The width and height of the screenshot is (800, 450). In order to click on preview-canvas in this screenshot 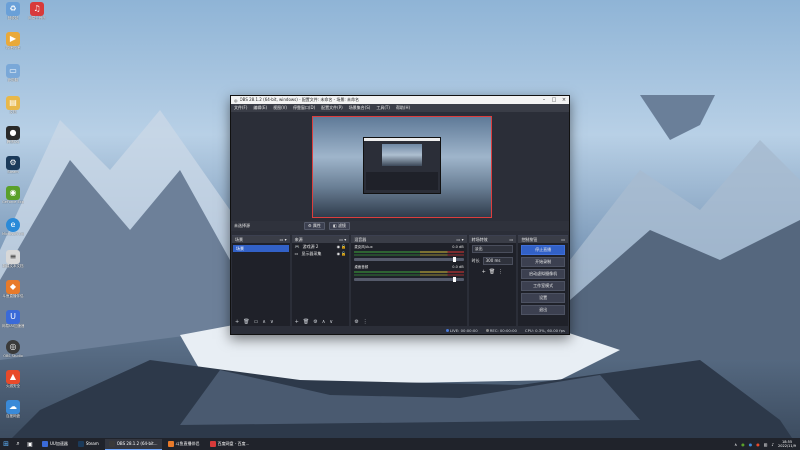, I will do `click(402, 167)`.